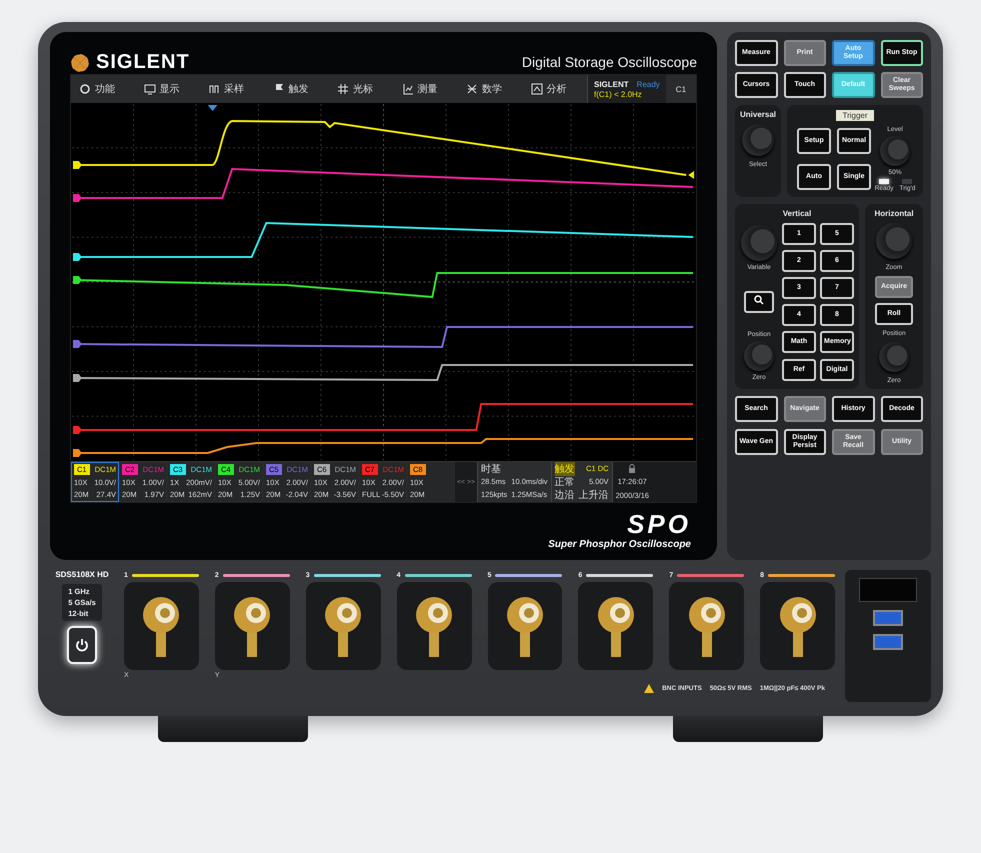  I want to click on power-button, so click(82, 645).